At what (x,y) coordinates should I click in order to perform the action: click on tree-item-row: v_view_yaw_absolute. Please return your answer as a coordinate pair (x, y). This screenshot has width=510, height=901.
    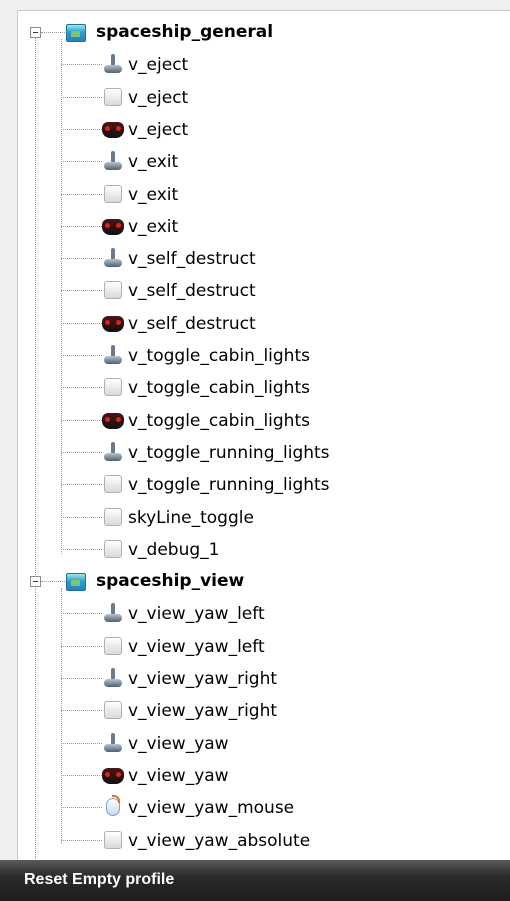
    Looking at the image, I should click on (264, 841).